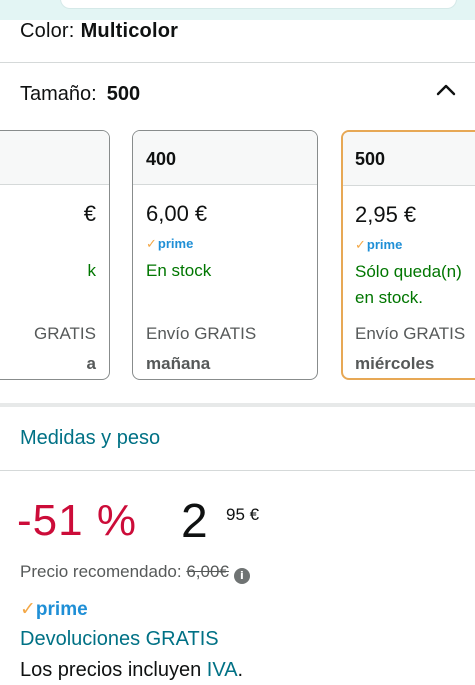 The width and height of the screenshot is (475, 685). I want to click on color-selector-row: Color: Multicolor, so click(99, 31).